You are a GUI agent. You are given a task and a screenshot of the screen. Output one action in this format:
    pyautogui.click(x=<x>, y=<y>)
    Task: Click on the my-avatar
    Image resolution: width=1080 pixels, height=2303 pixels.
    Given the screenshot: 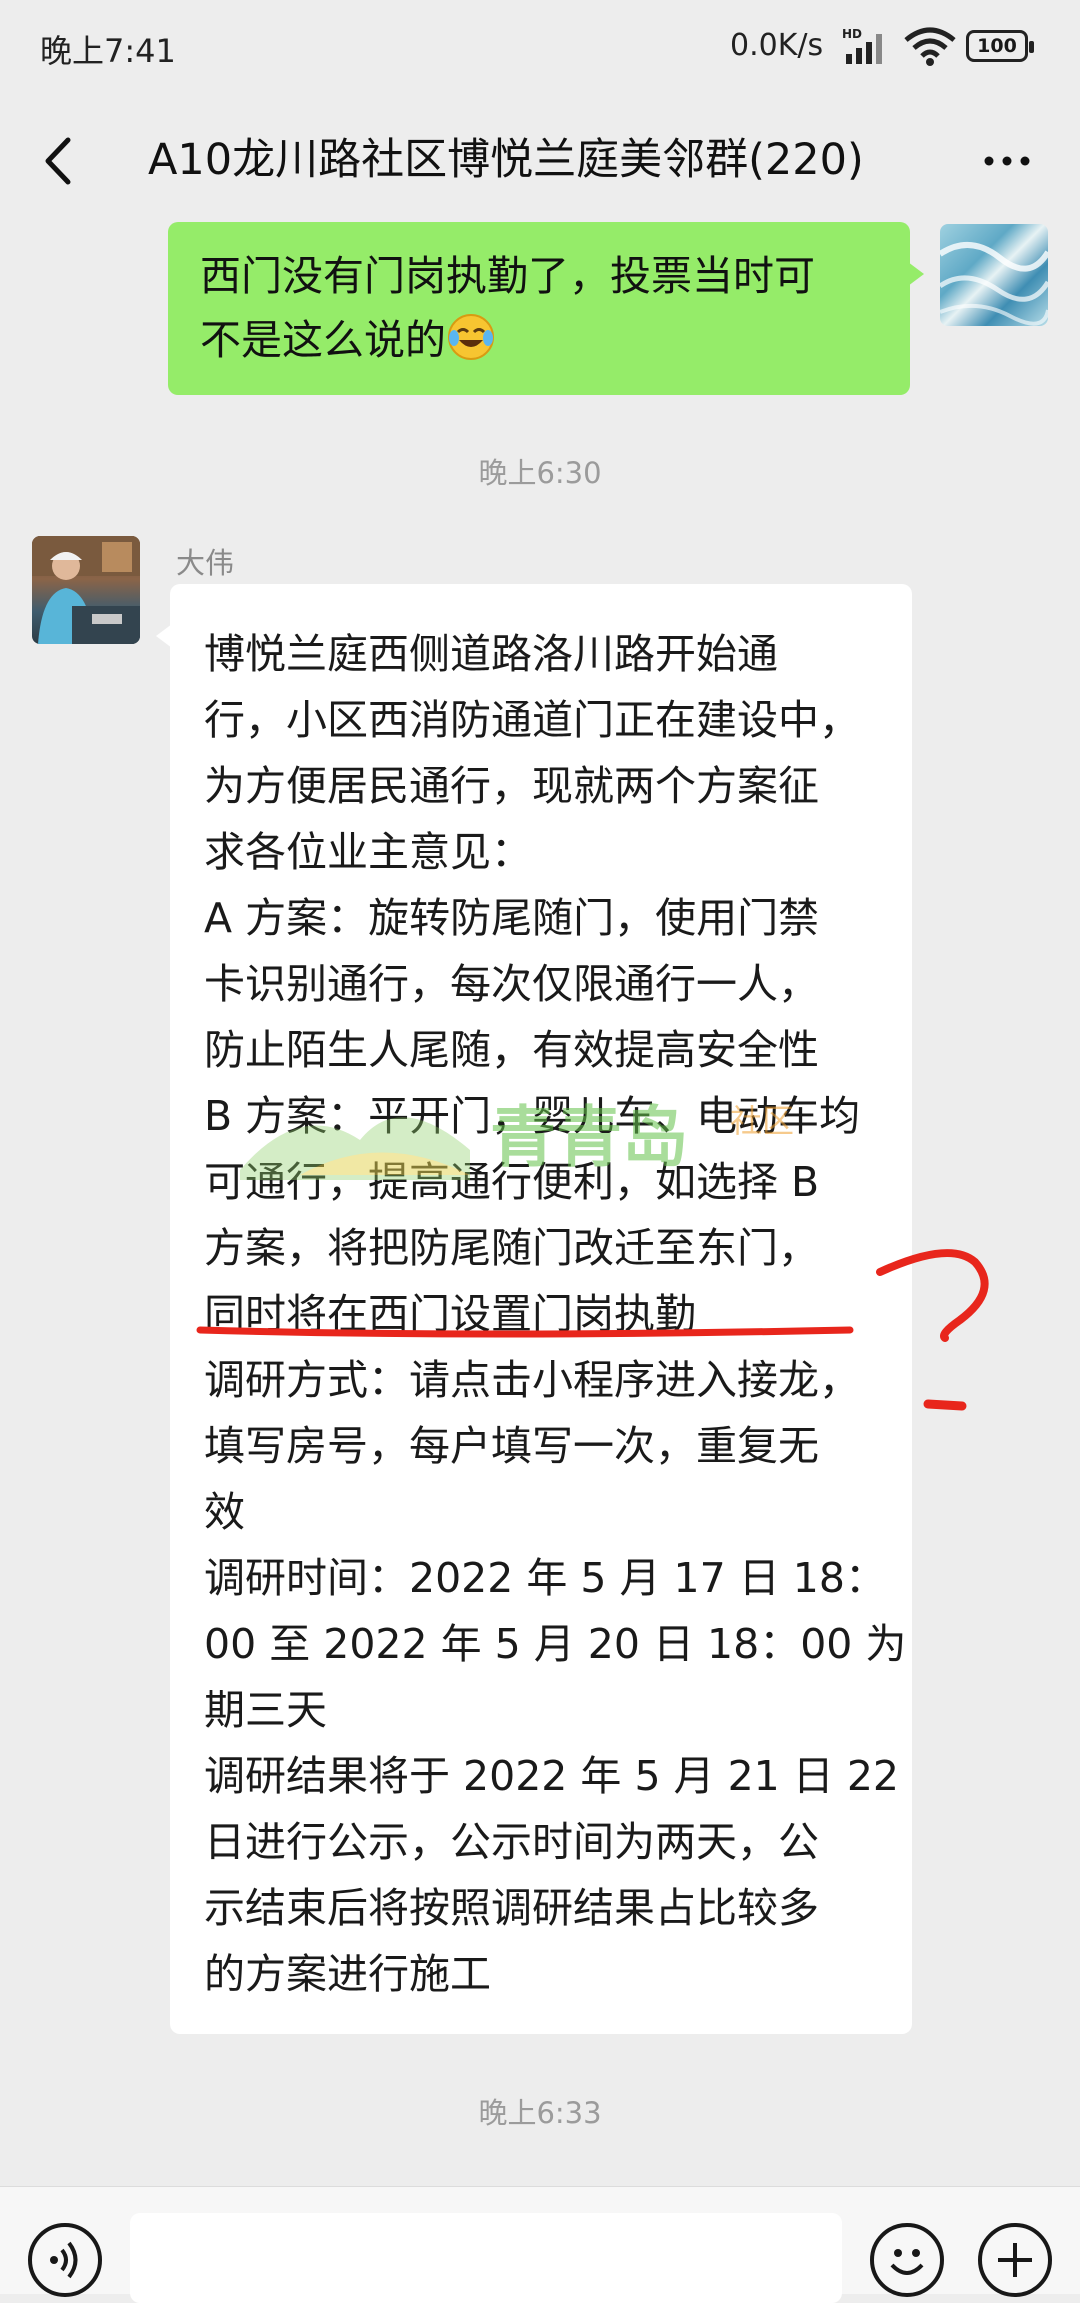 What is the action you would take?
    pyautogui.click(x=994, y=275)
    